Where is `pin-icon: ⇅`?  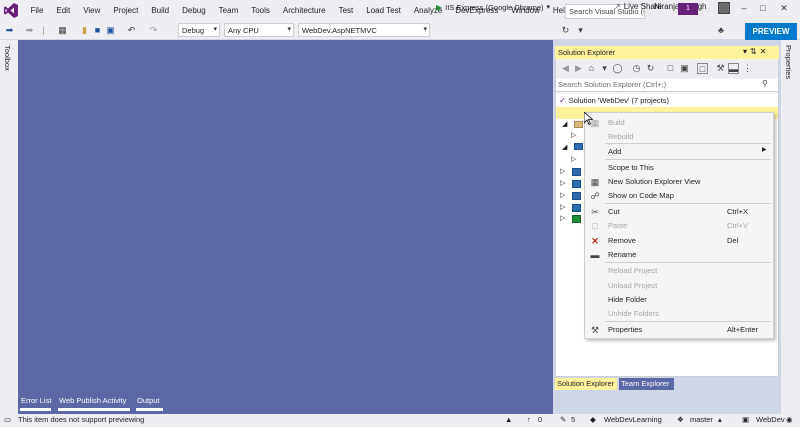
pin-icon: ⇅ is located at coordinates (755, 51).